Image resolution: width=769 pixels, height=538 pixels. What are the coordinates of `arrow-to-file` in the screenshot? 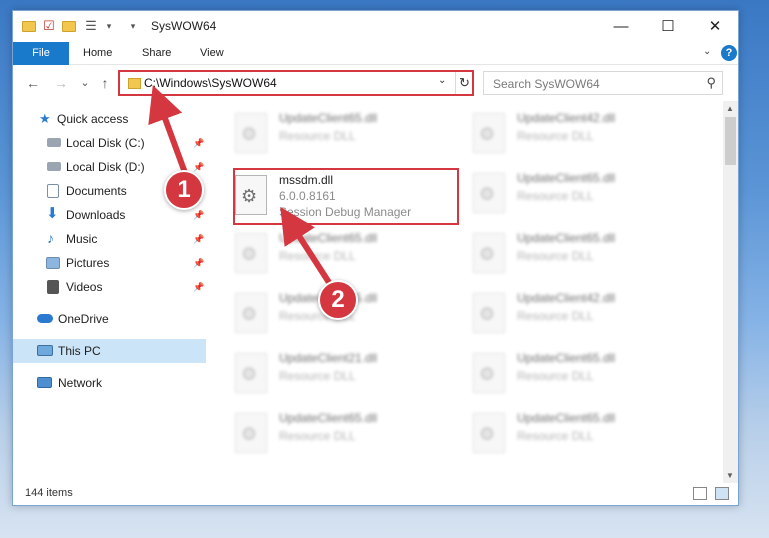 It's located at (306, 246).